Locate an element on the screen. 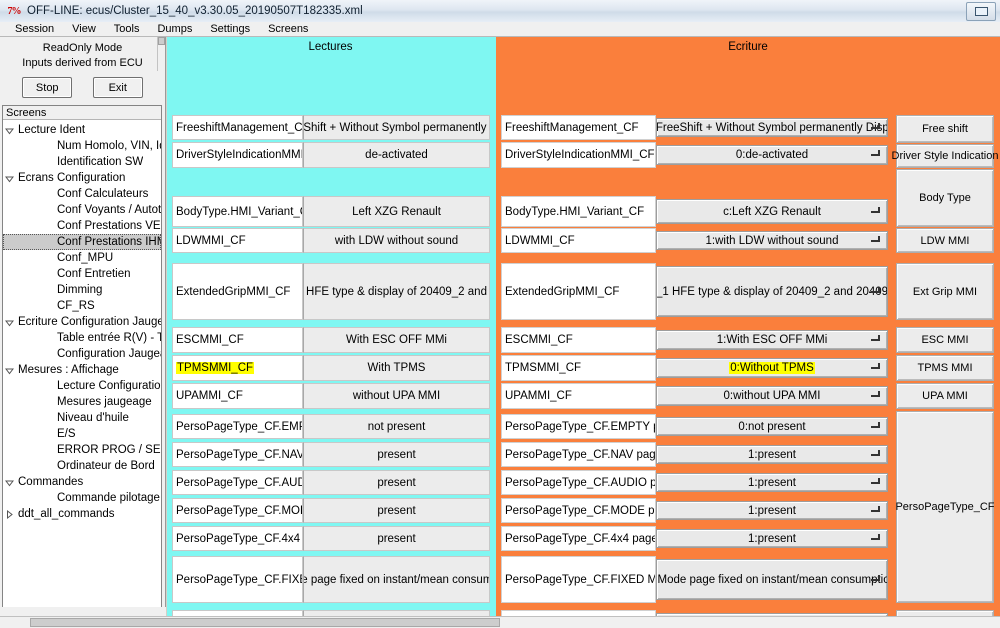  side-button-tpms-mmi: TPMS MMI is located at coordinates (945, 368).